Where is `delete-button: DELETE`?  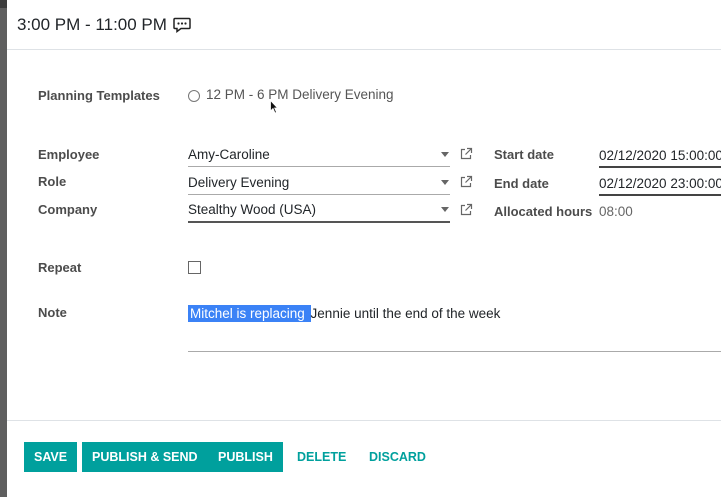 delete-button: DELETE is located at coordinates (321, 457).